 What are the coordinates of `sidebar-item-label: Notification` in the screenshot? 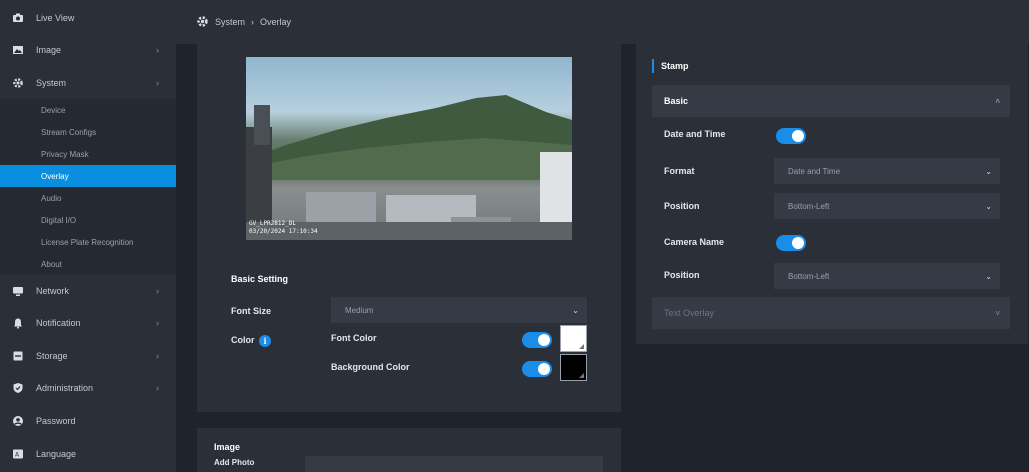 It's located at (58, 323).